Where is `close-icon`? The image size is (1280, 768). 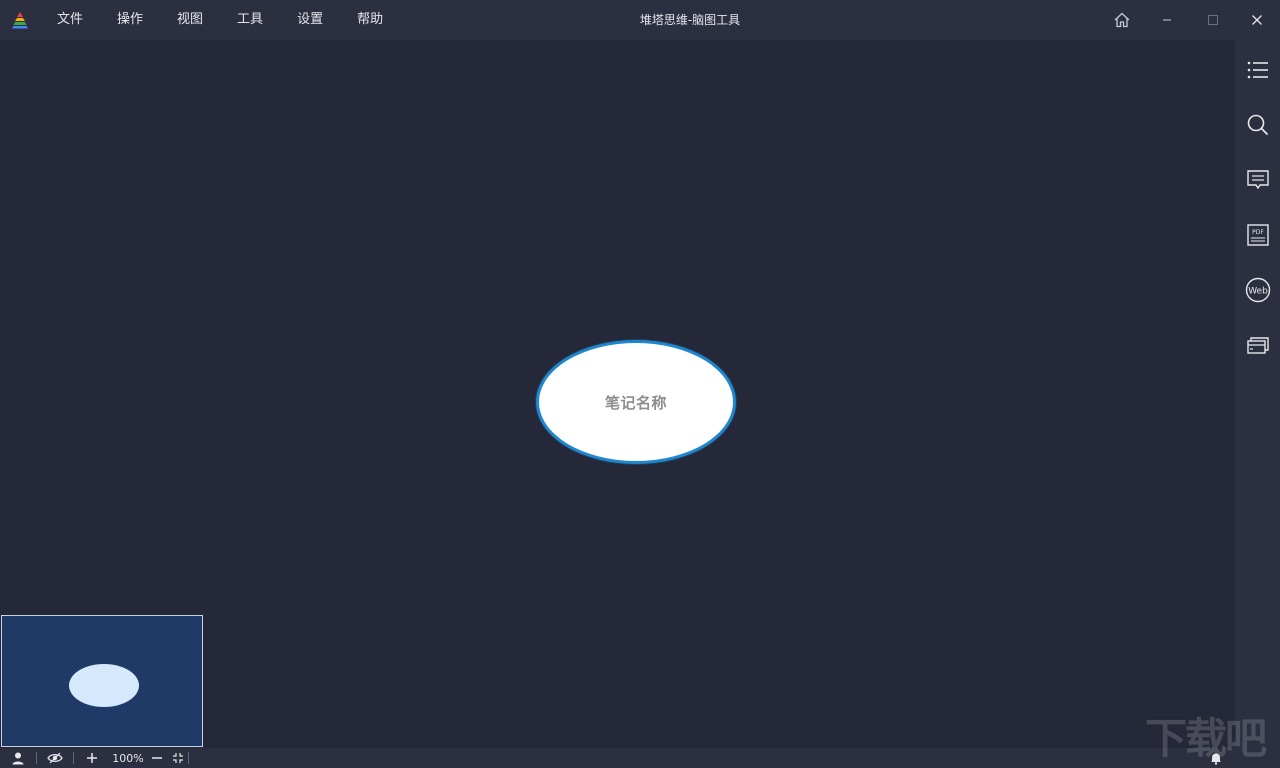 close-icon is located at coordinates (1257, 20).